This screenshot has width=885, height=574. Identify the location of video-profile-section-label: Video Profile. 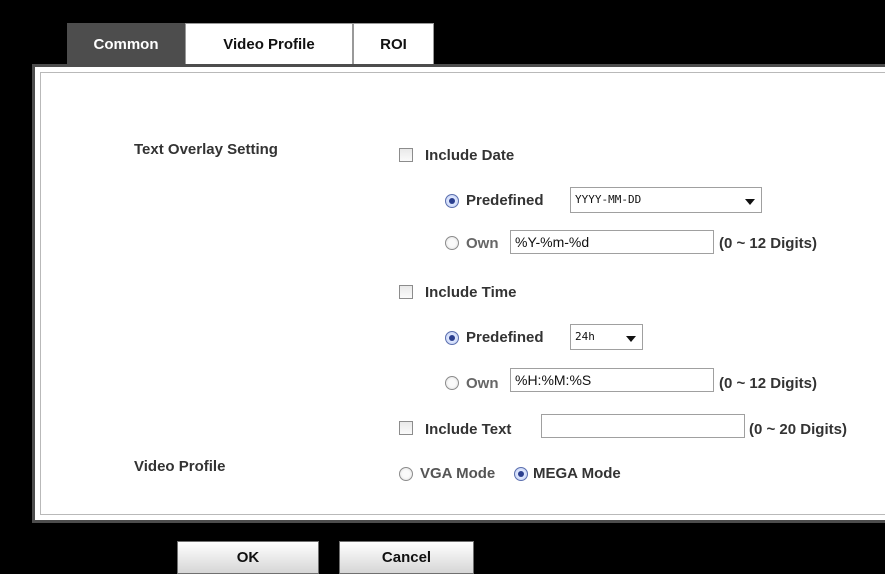
(180, 466).